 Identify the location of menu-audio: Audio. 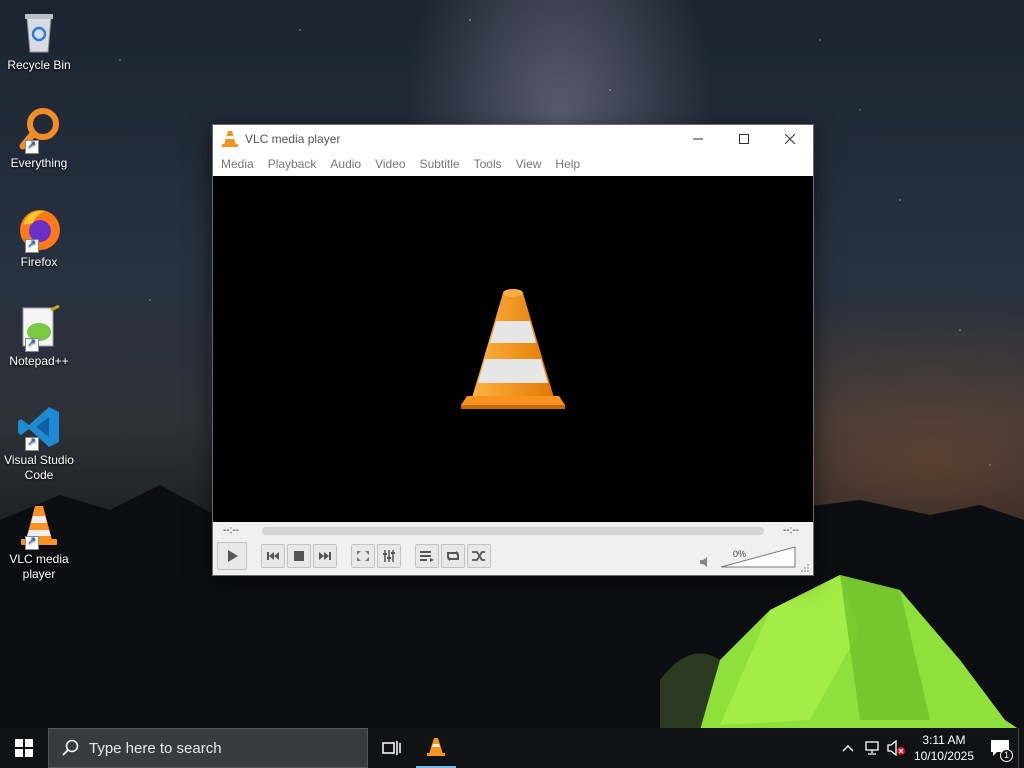
(346, 164).